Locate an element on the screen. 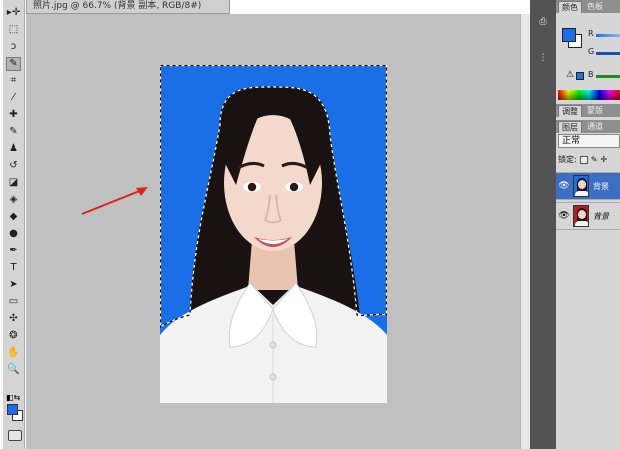 The height and width of the screenshot is (449, 620). r-label: R is located at coordinates (591, 33).